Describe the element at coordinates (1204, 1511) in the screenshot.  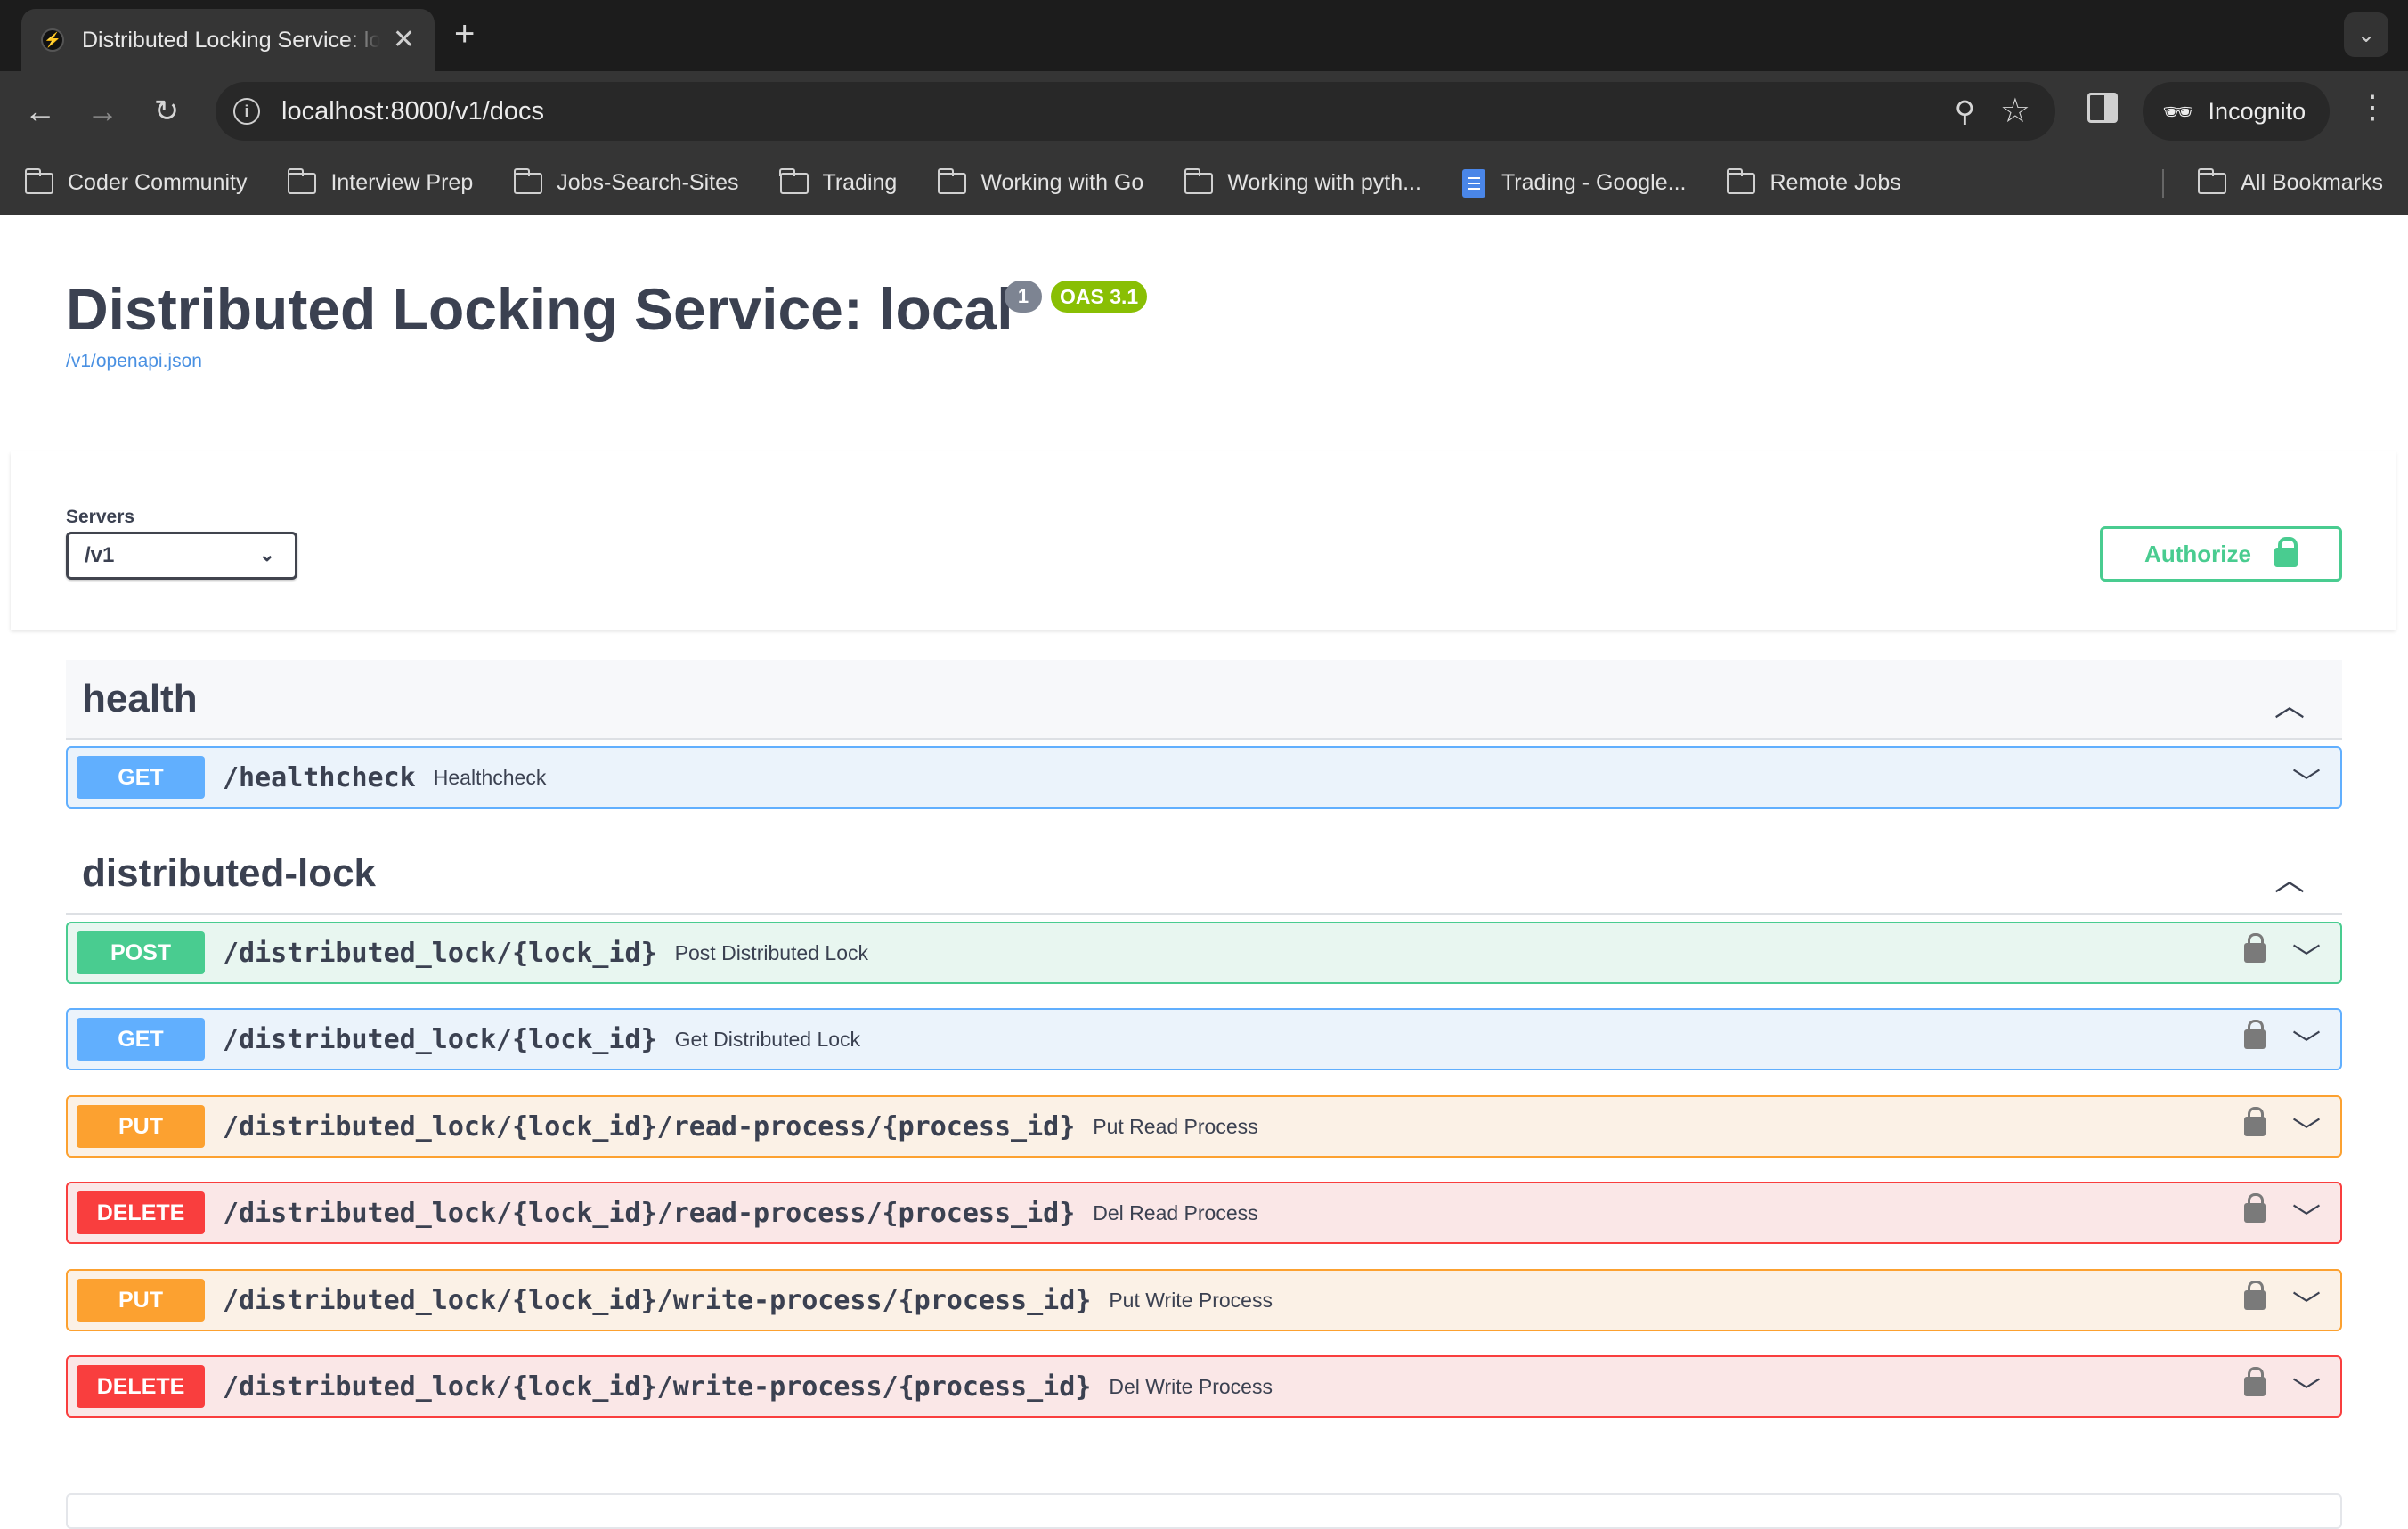
I see `schemas-section` at that location.